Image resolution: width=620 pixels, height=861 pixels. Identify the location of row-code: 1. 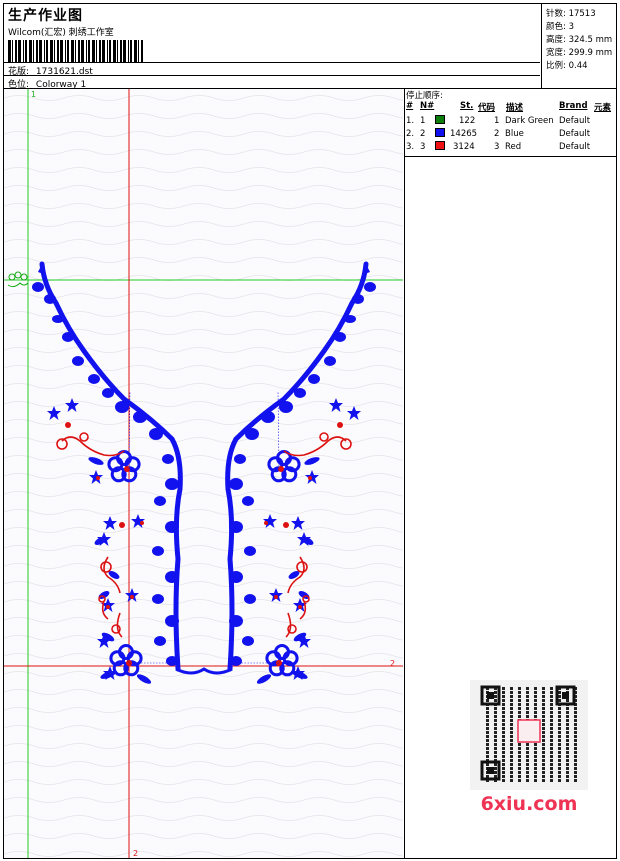
(497, 121).